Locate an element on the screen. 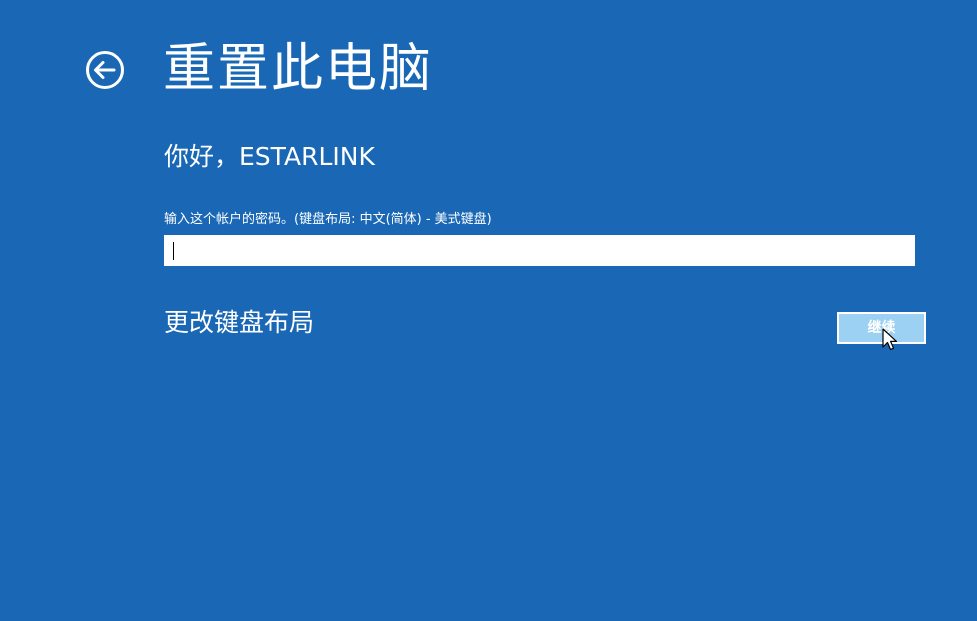 The height and width of the screenshot is (621, 977). password-input is located at coordinates (539, 250).